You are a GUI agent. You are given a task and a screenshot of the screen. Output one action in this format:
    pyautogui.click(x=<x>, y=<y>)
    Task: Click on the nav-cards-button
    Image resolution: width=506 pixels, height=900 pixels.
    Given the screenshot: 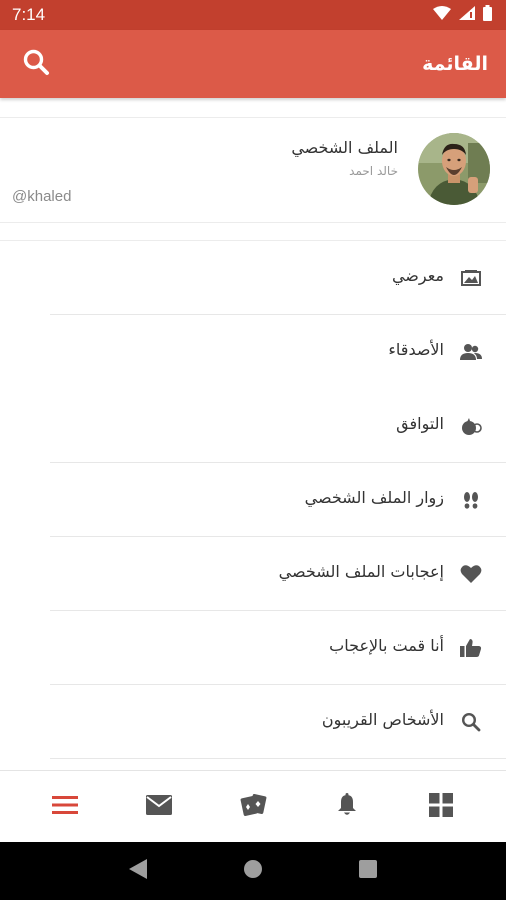 What is the action you would take?
    pyautogui.click(x=253, y=807)
    